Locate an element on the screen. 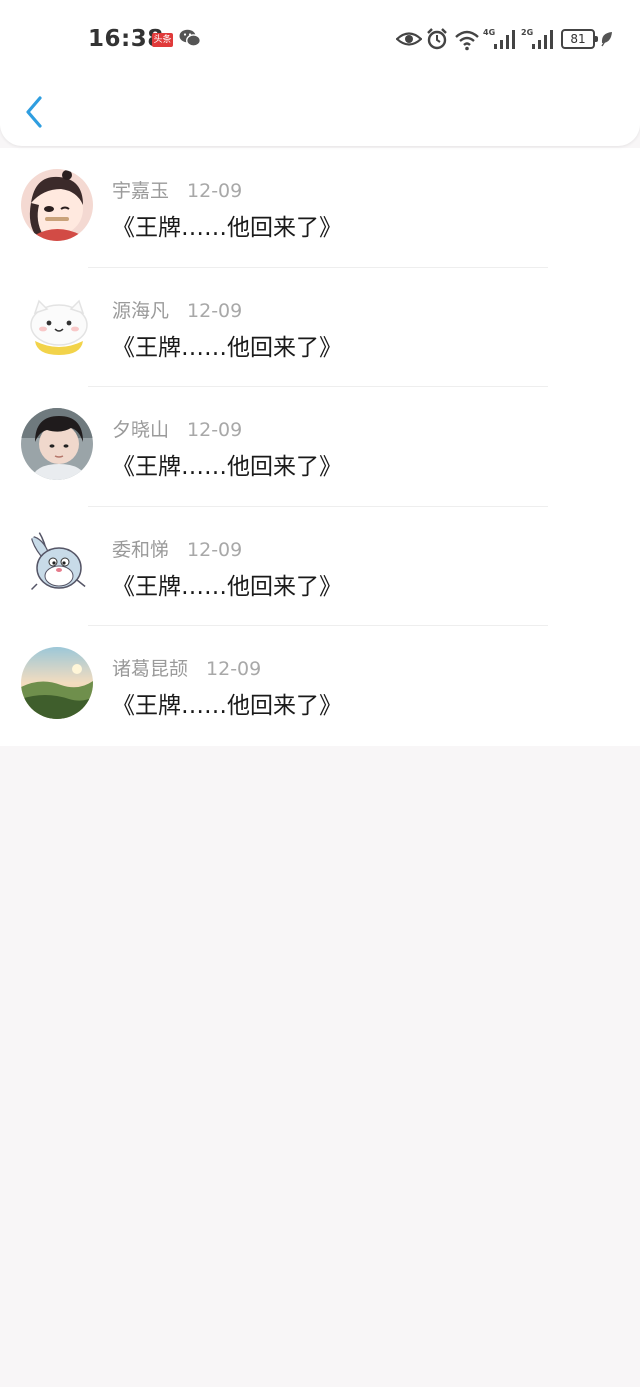 The height and width of the screenshot is (1387, 640). back-button is located at coordinates (35, 112).